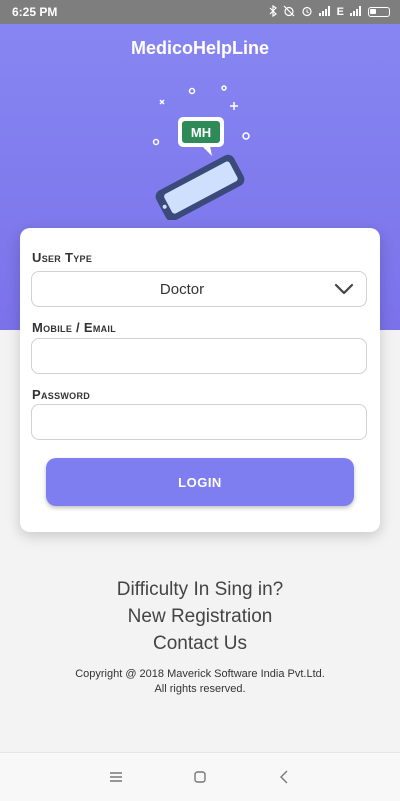 The height and width of the screenshot is (801, 400). Describe the element at coordinates (344, 291) in the screenshot. I see `chevron-down-icon` at that location.